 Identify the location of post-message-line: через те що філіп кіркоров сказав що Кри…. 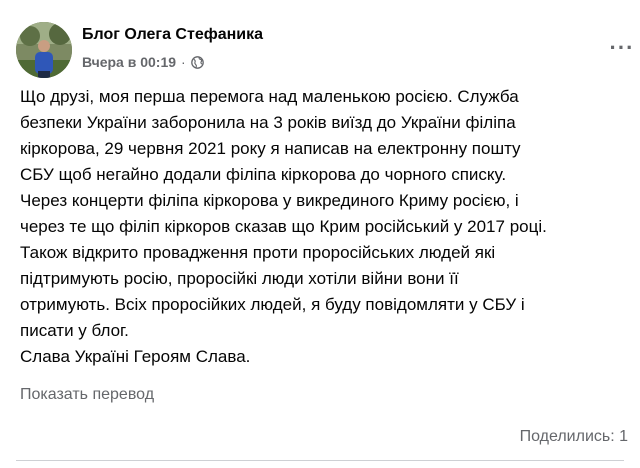
(283, 226).